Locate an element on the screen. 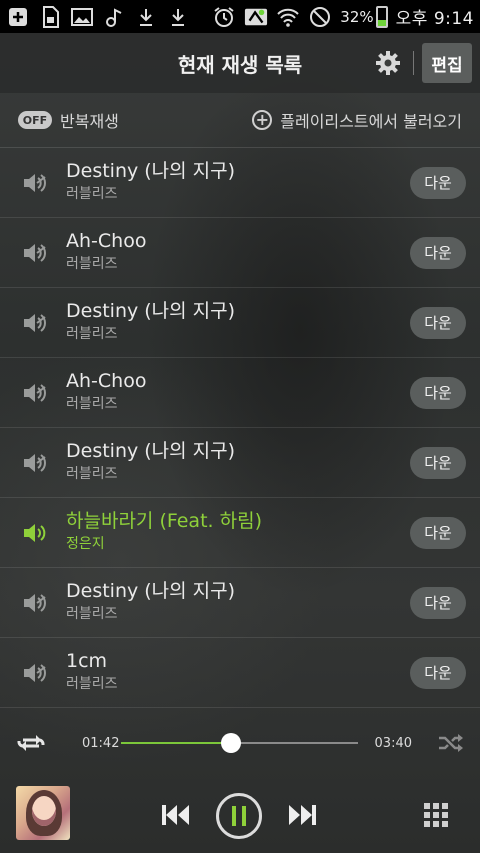 The image size is (480, 853). music-note-icon is located at coordinates (114, 17).